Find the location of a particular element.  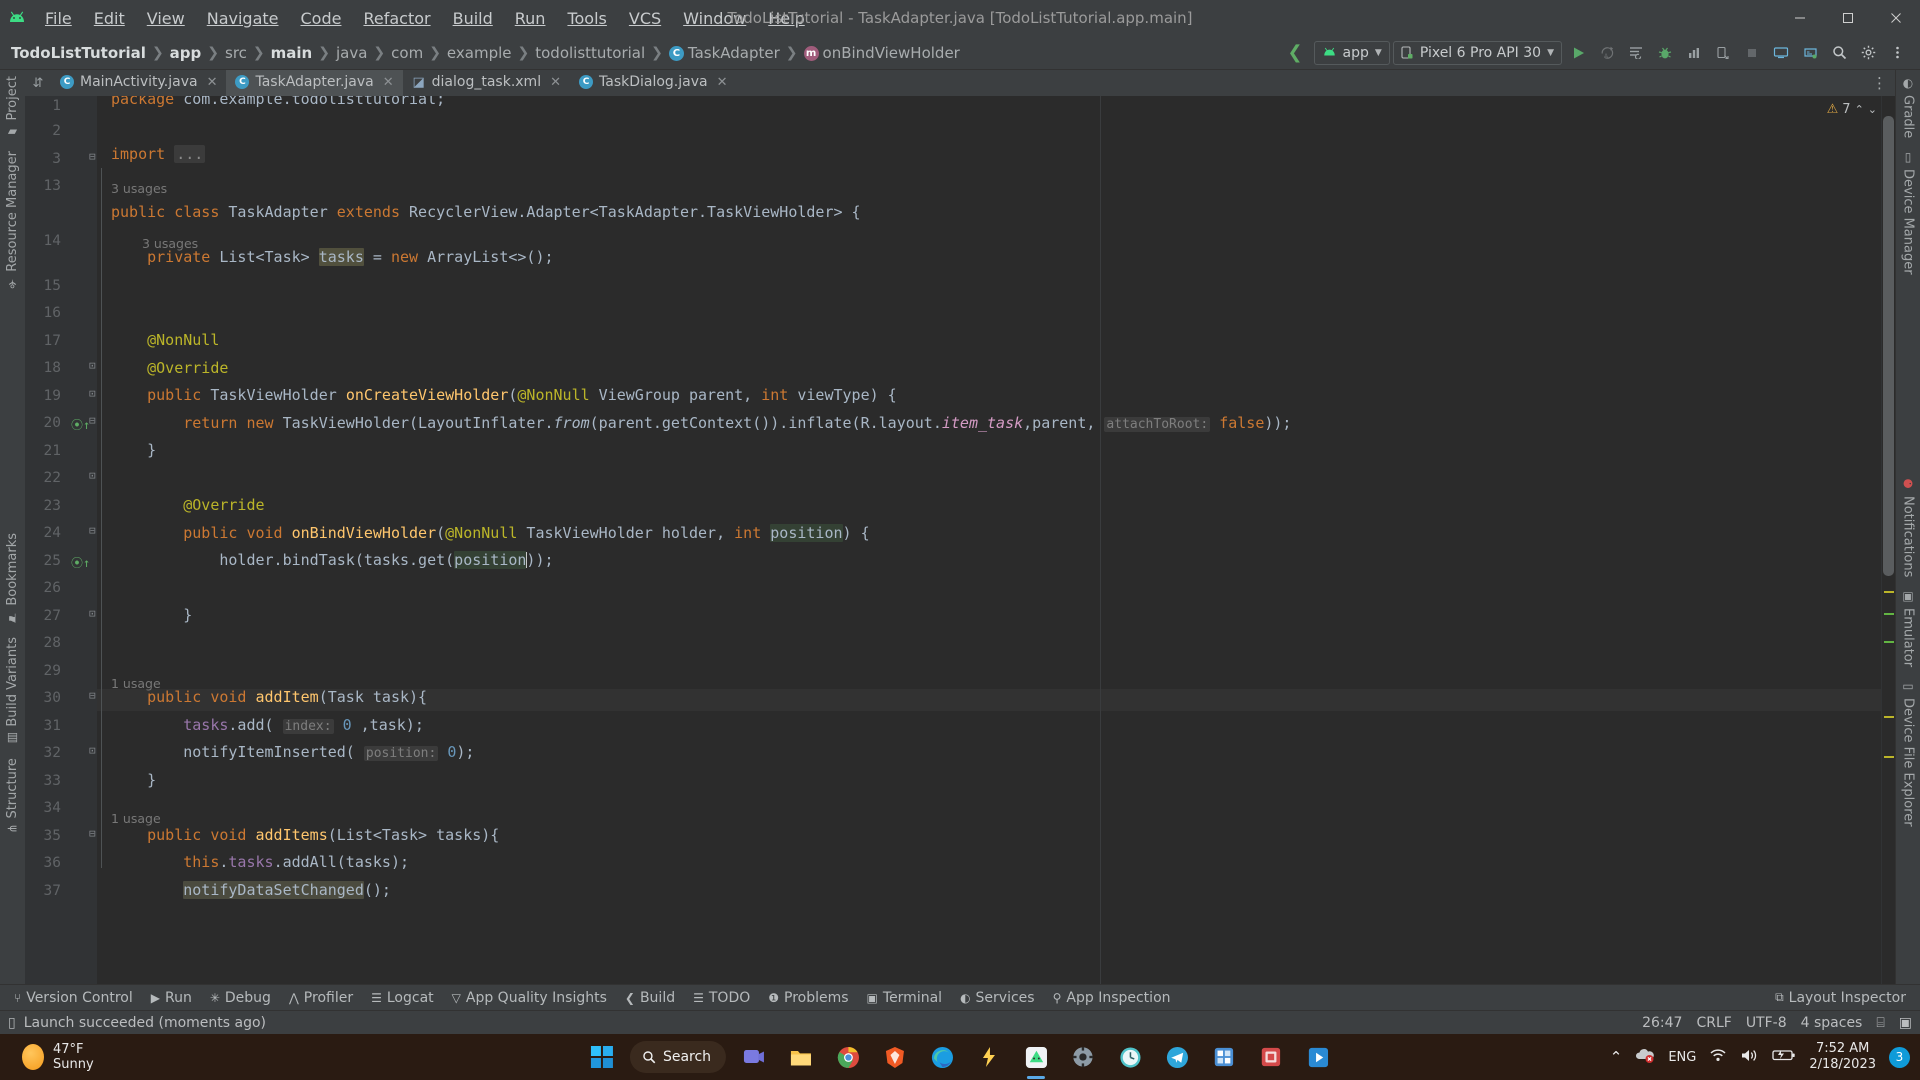

previous-problem-icon: ⌃ is located at coordinates (1859, 109).